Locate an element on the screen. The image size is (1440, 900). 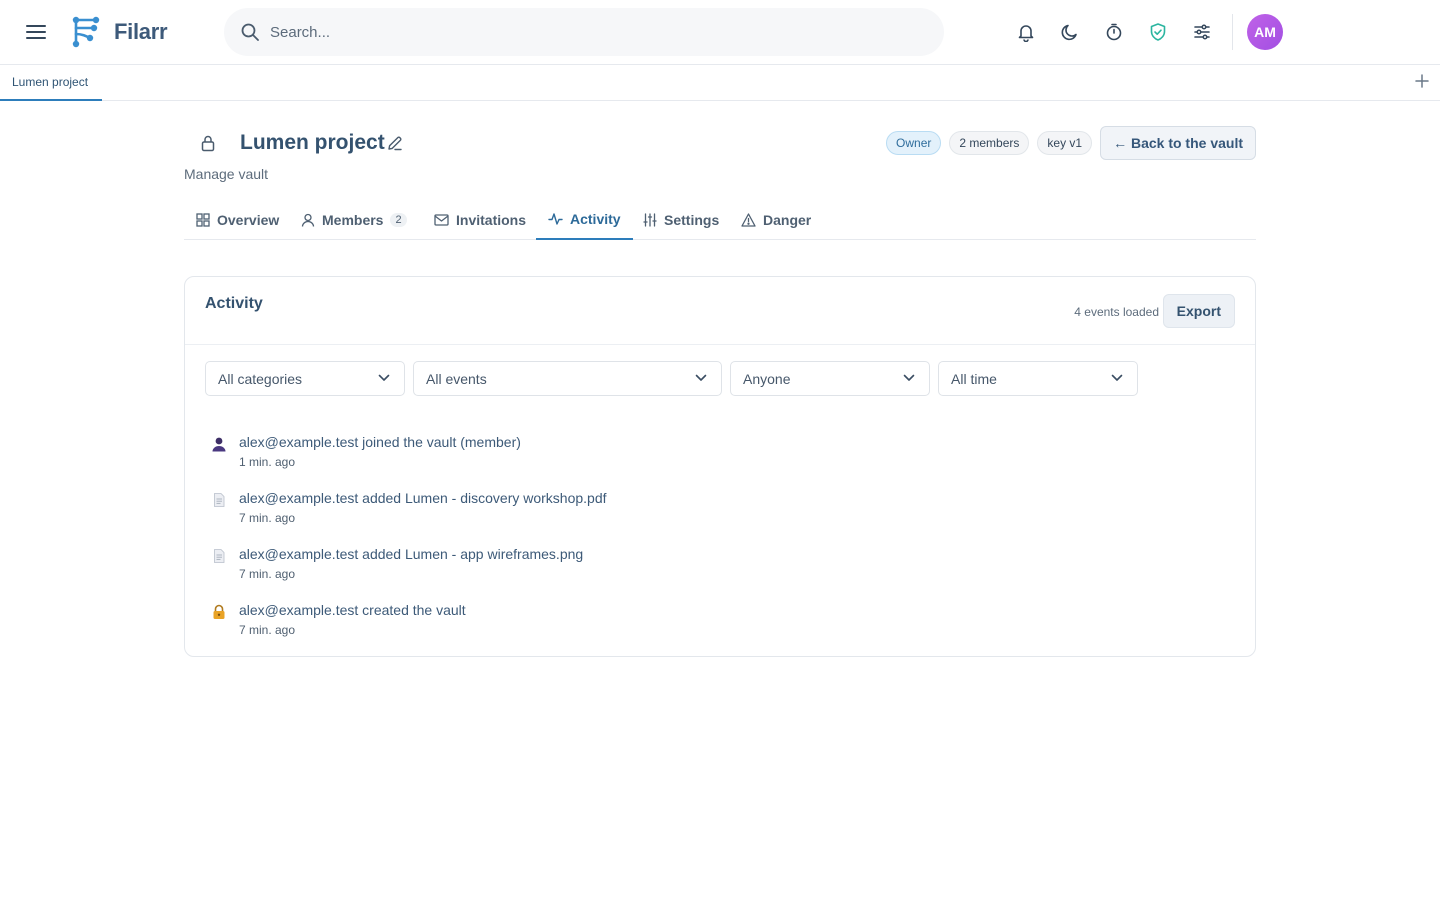
menu-button is located at coordinates (36, 32).